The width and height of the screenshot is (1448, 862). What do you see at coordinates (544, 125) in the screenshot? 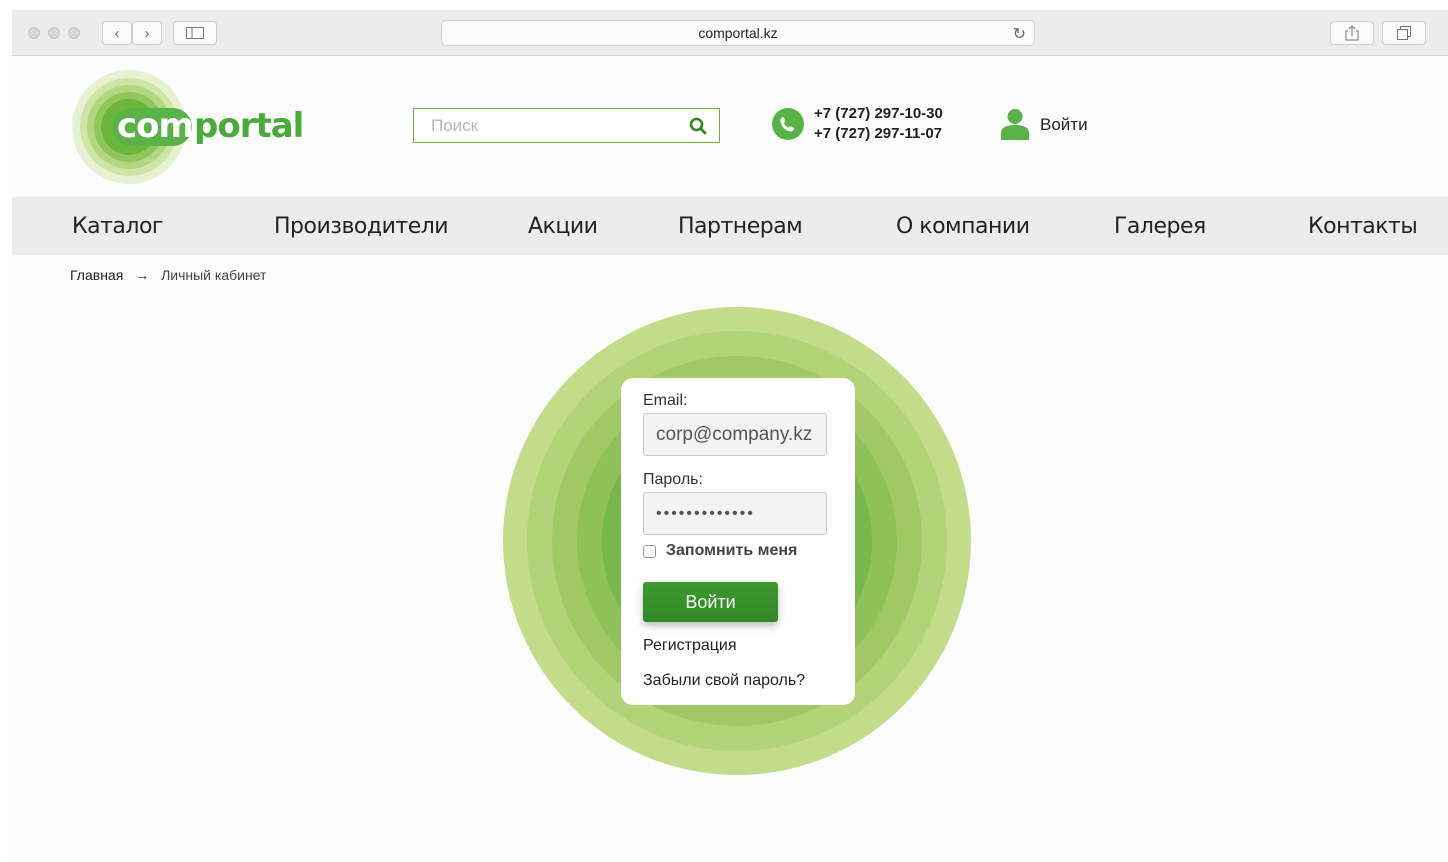
I see `search-input` at bounding box center [544, 125].